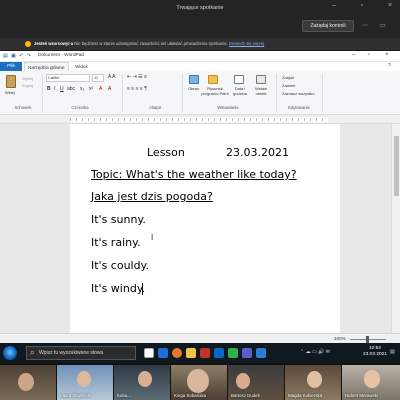 This screenshot has height=400, width=400. Describe the element at coordinates (193, 88) in the screenshot. I see `picture-button: Obraz` at that location.